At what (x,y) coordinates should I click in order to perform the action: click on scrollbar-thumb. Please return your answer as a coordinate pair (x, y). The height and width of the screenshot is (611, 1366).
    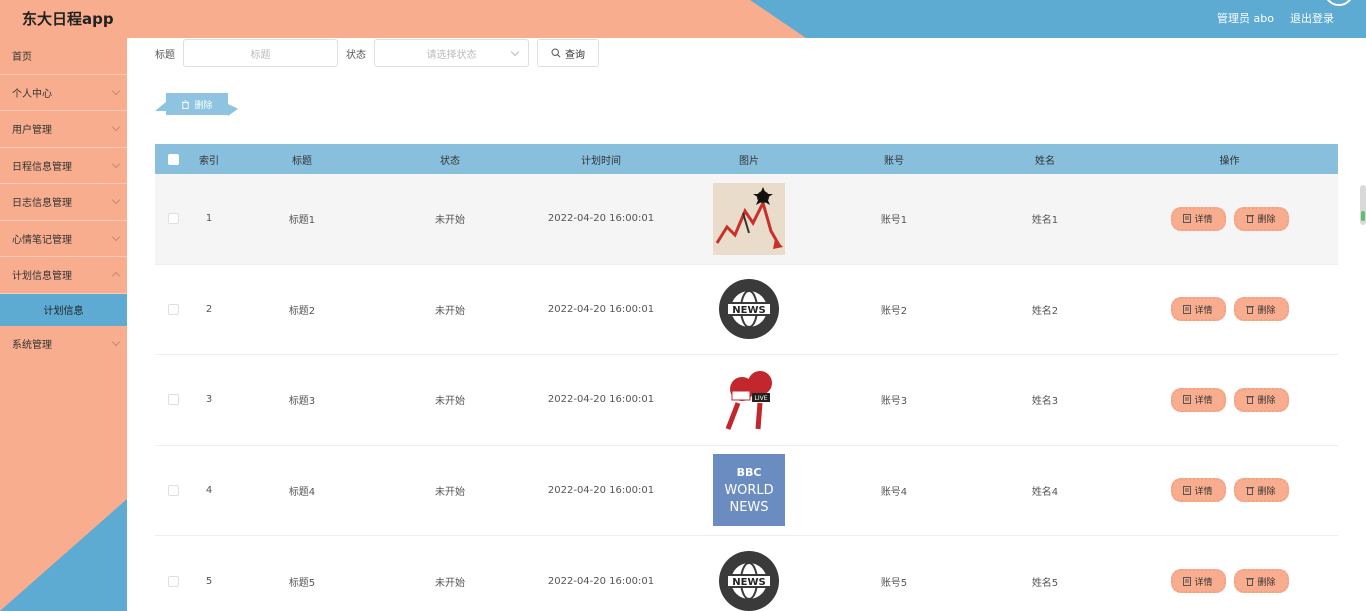
    Looking at the image, I should click on (1363, 216).